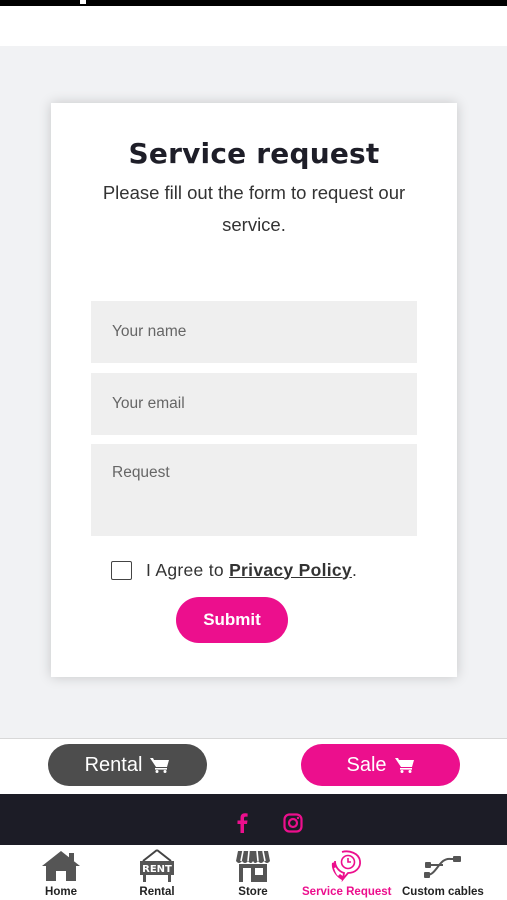 This screenshot has width=507, height=900. What do you see at coordinates (61, 866) in the screenshot?
I see `home-icon` at bounding box center [61, 866].